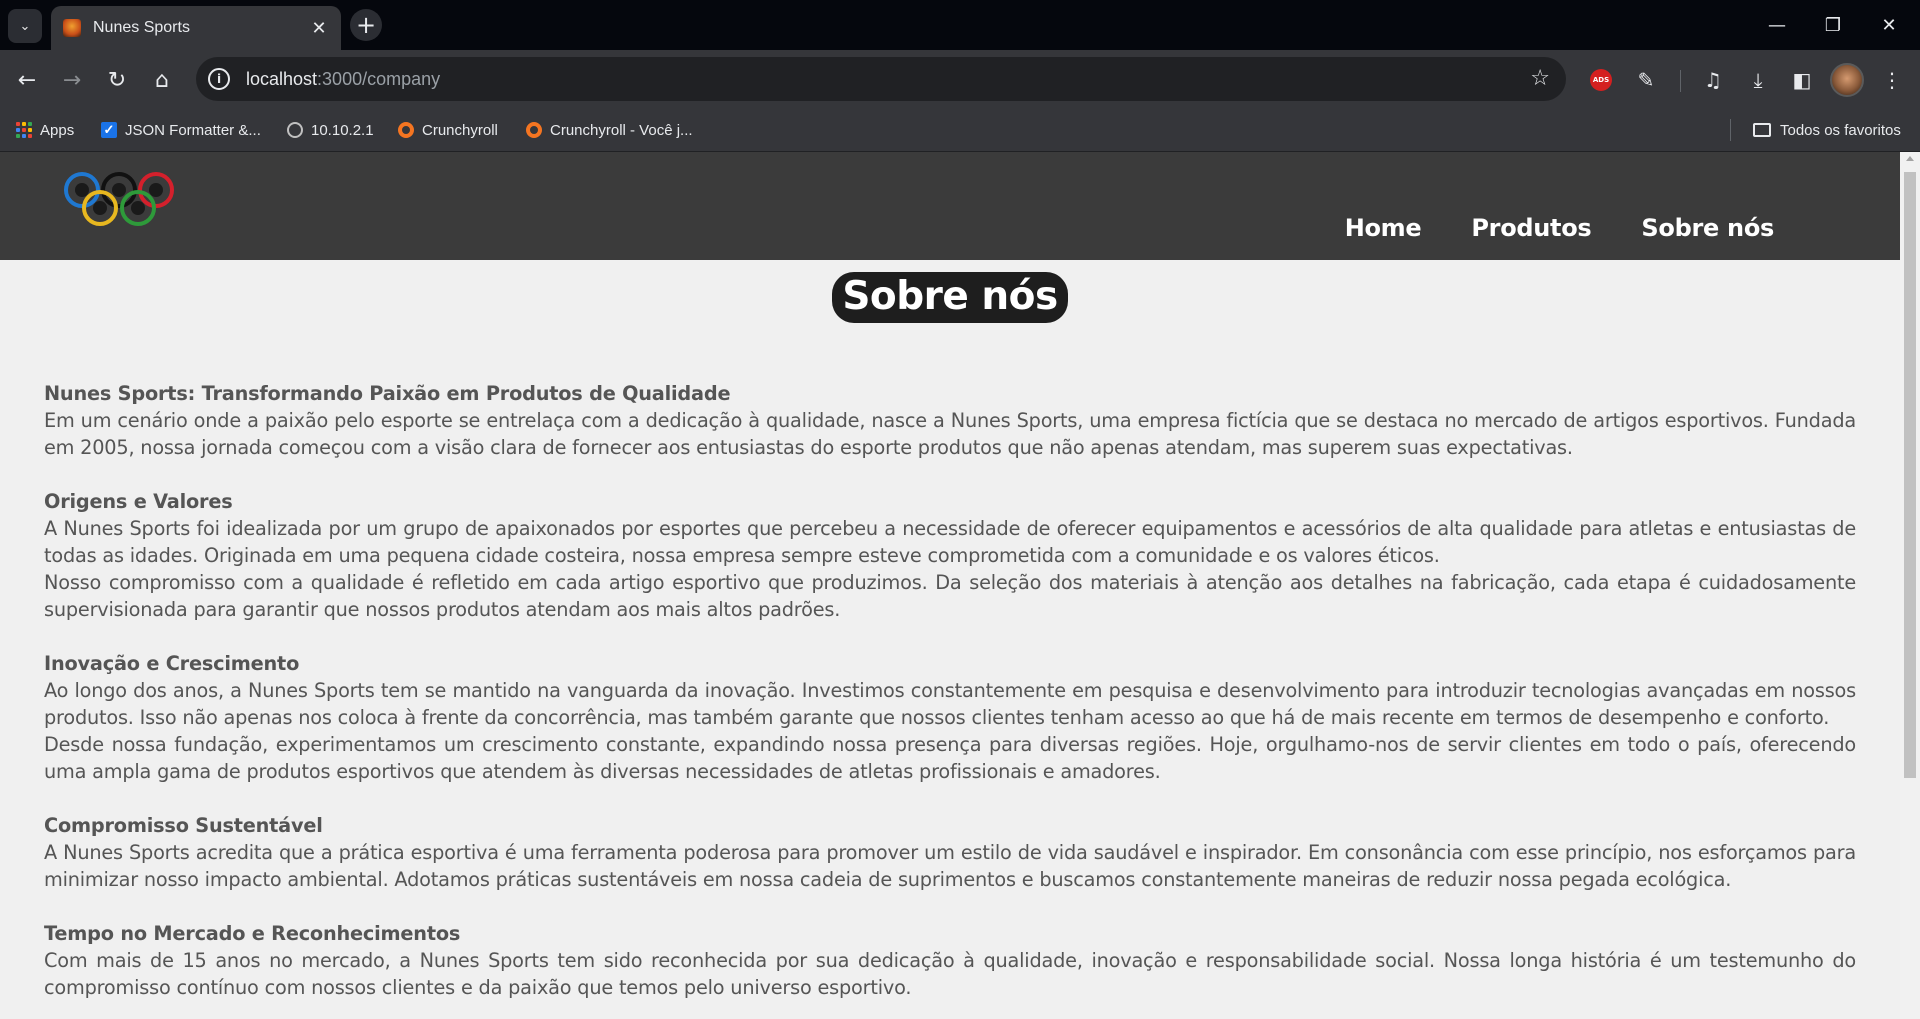 This screenshot has width=1920, height=1019. What do you see at coordinates (1707, 228) in the screenshot?
I see `nav-sobre-nos-link: Sobre nós` at bounding box center [1707, 228].